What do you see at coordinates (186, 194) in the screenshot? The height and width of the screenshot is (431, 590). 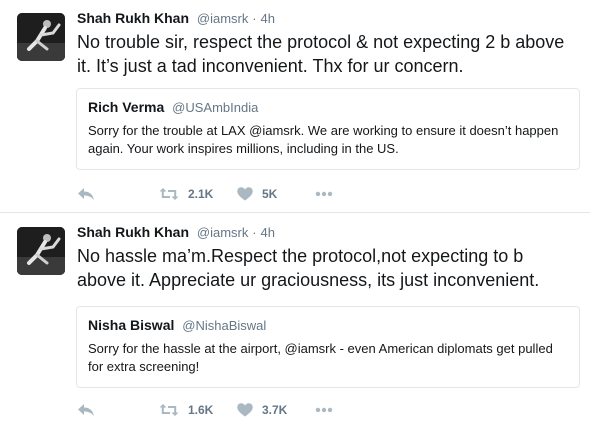 I see `retweet-button: 2.1K` at bounding box center [186, 194].